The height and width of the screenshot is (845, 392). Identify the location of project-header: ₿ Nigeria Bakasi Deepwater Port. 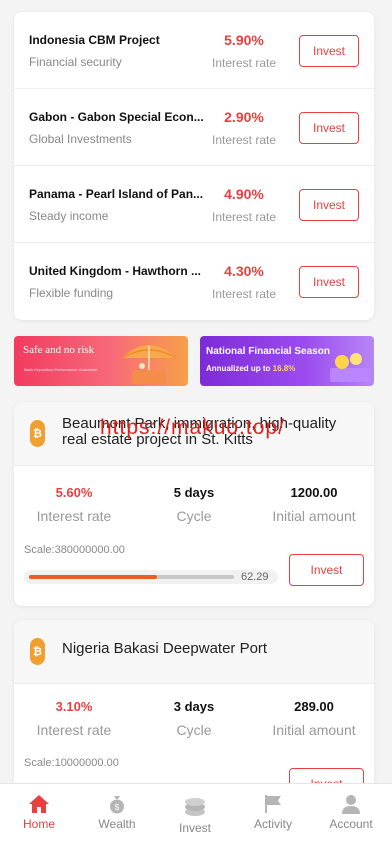
(194, 652).